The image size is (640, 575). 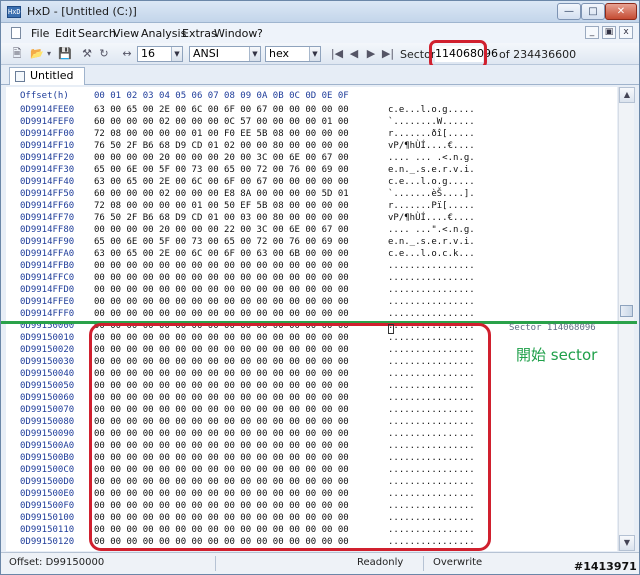 What do you see at coordinates (47, 206) in the screenshot?
I see `row-offset: 0D9914FF60` at bounding box center [47, 206].